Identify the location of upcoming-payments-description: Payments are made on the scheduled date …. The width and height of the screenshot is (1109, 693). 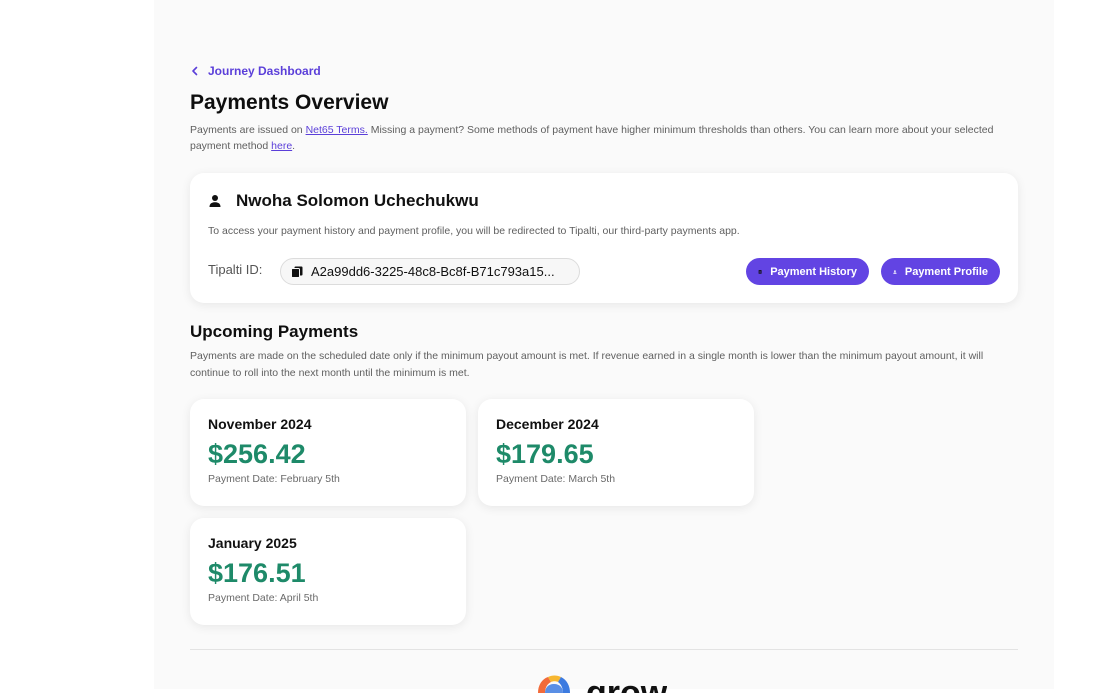
(605, 365).